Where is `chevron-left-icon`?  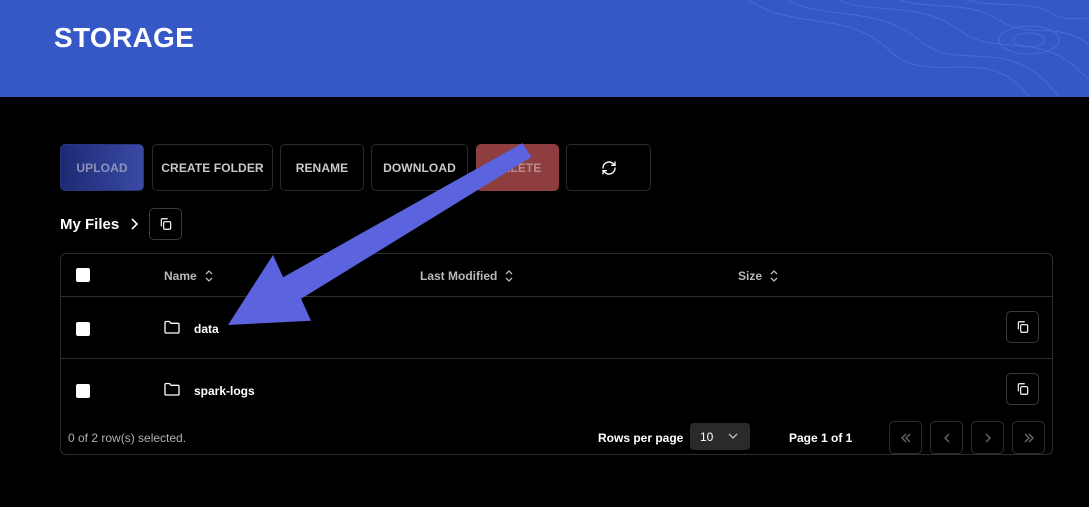
chevron-left-icon is located at coordinates (946, 437).